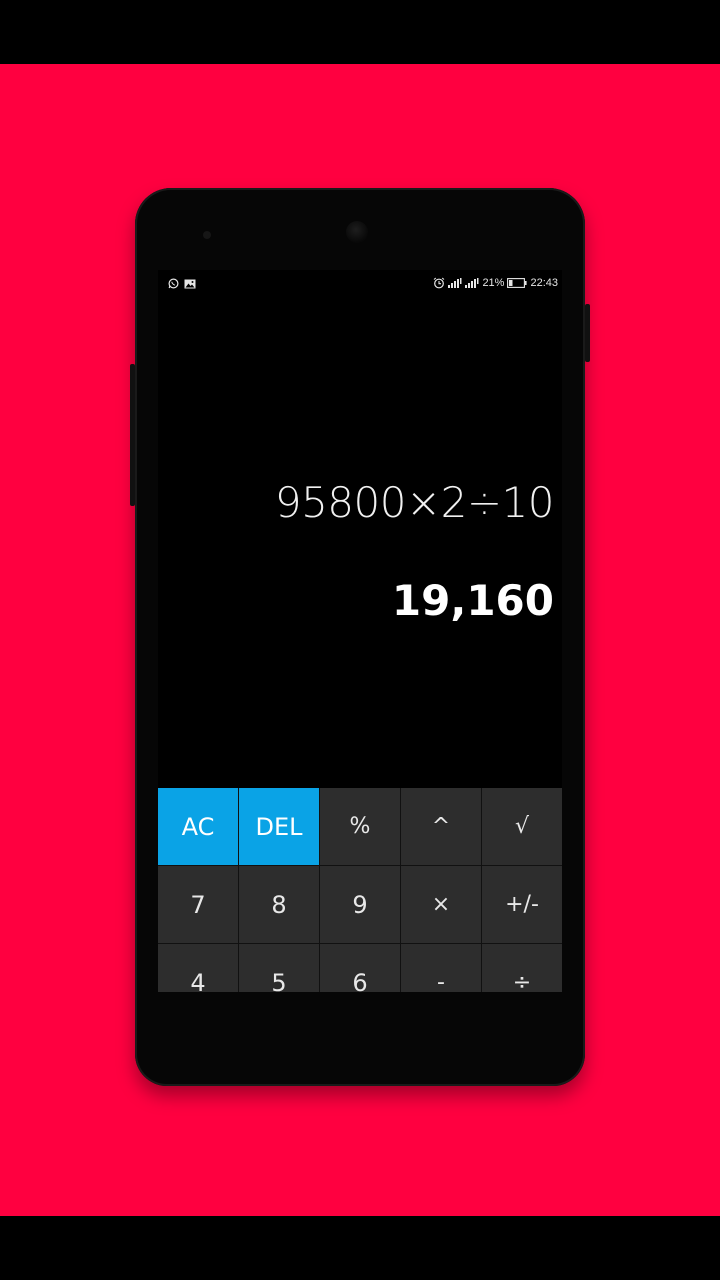 This screenshot has height=1280, width=720. What do you see at coordinates (279, 968) in the screenshot?
I see `digit-5-button: 5` at bounding box center [279, 968].